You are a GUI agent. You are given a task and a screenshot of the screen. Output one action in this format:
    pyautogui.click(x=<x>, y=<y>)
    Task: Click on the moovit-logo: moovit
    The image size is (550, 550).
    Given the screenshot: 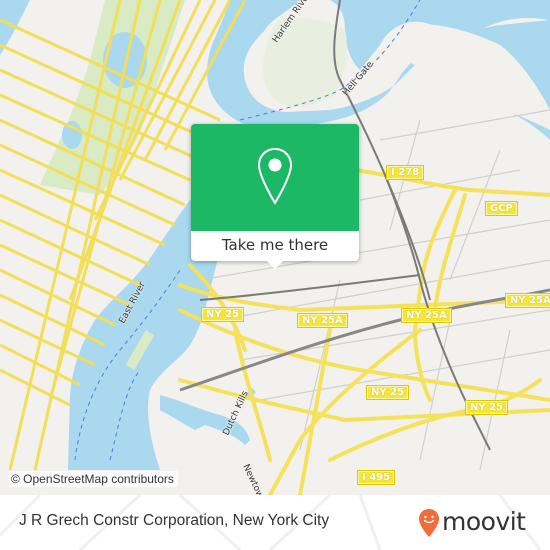 What is the action you would take?
    pyautogui.click(x=472, y=523)
    